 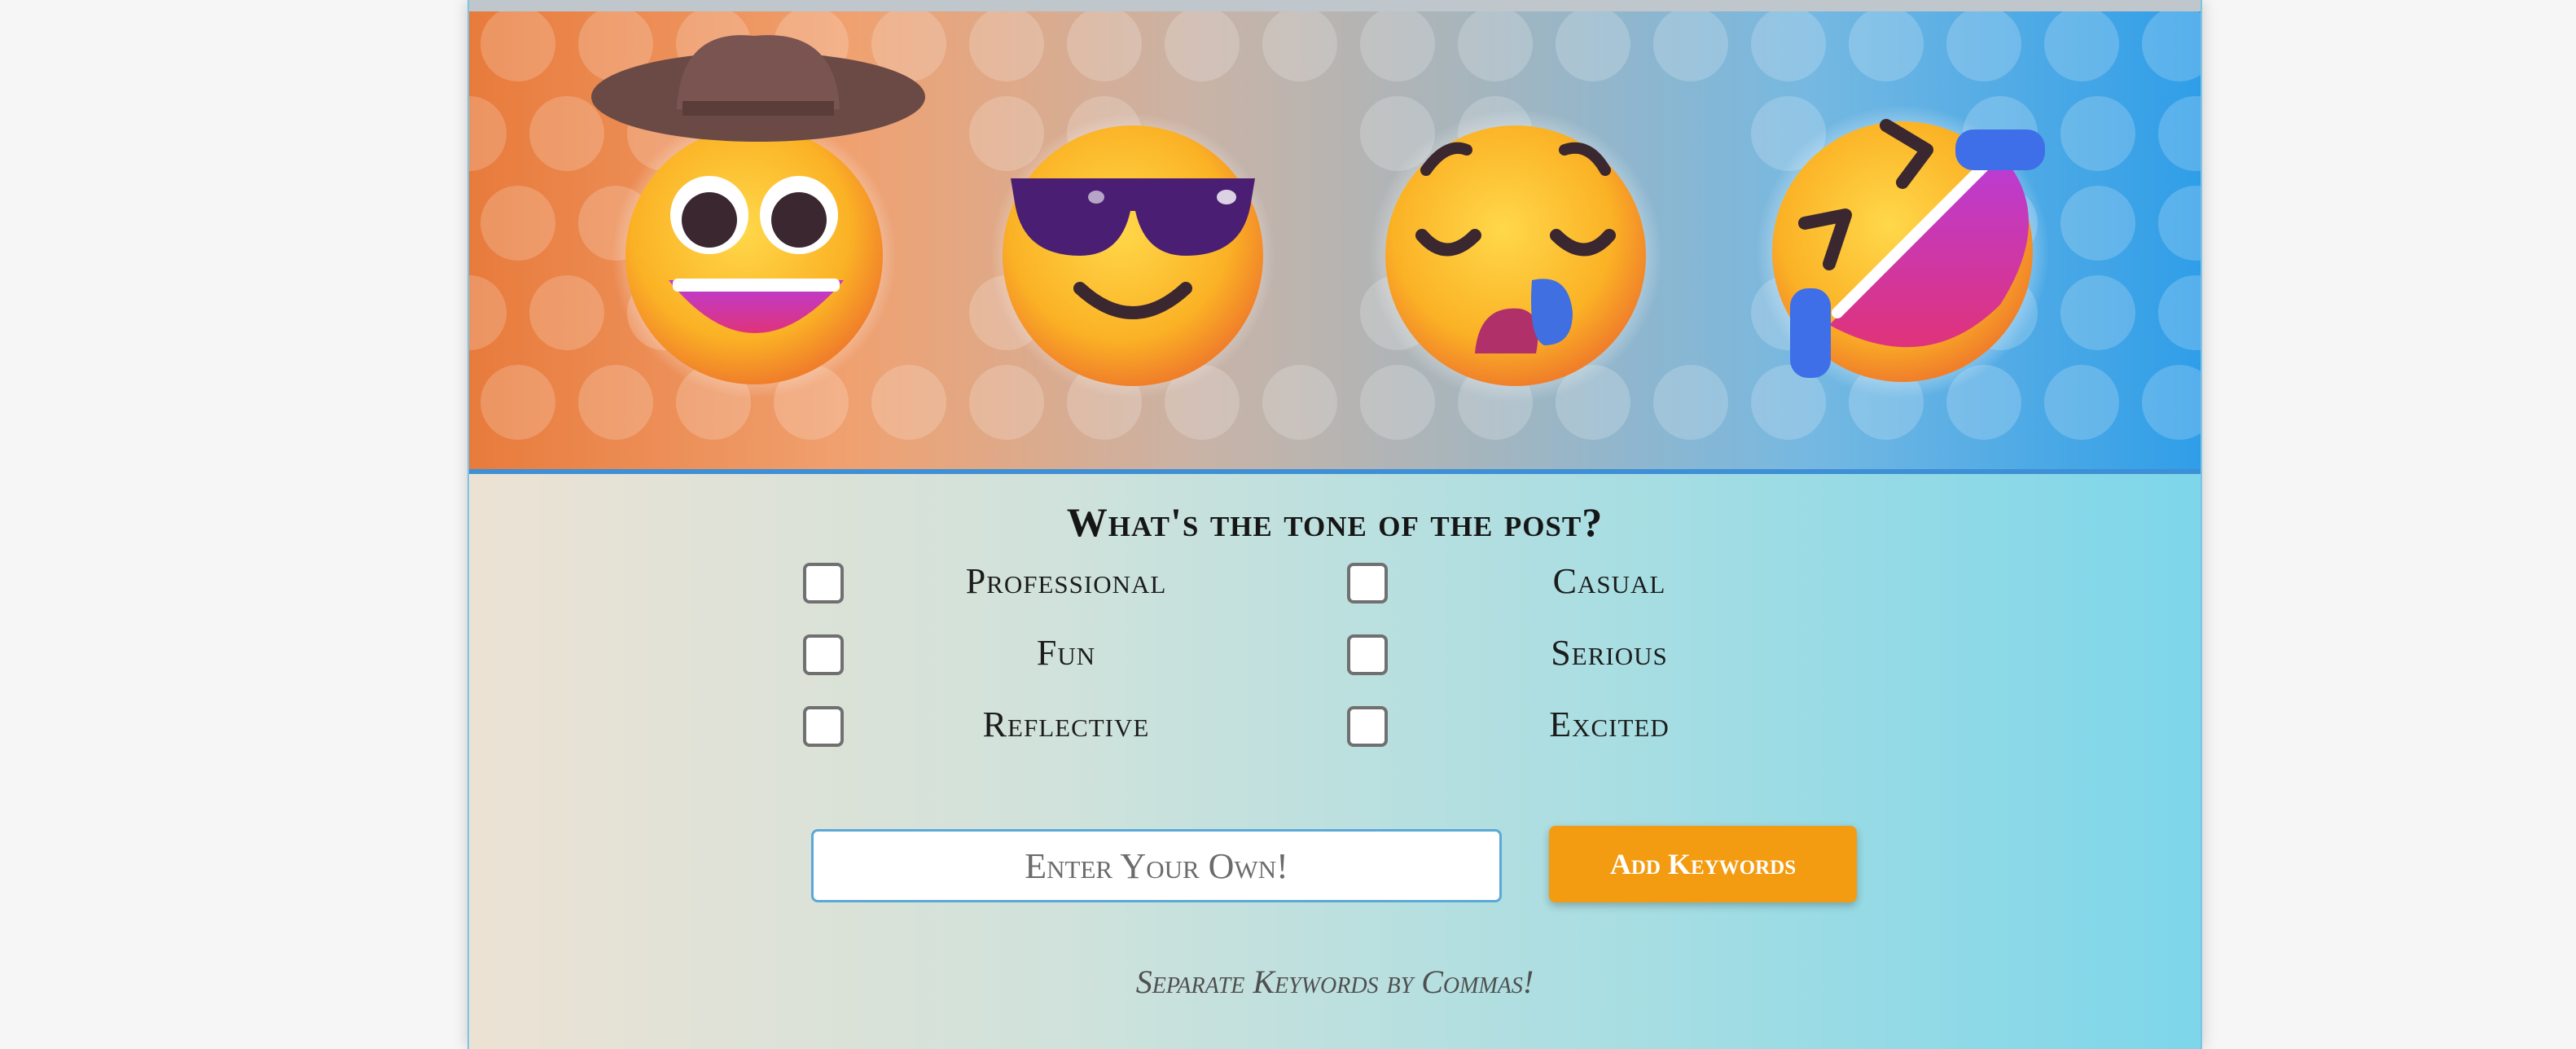 I want to click on label-fun: Fun, so click(x=1066, y=653).